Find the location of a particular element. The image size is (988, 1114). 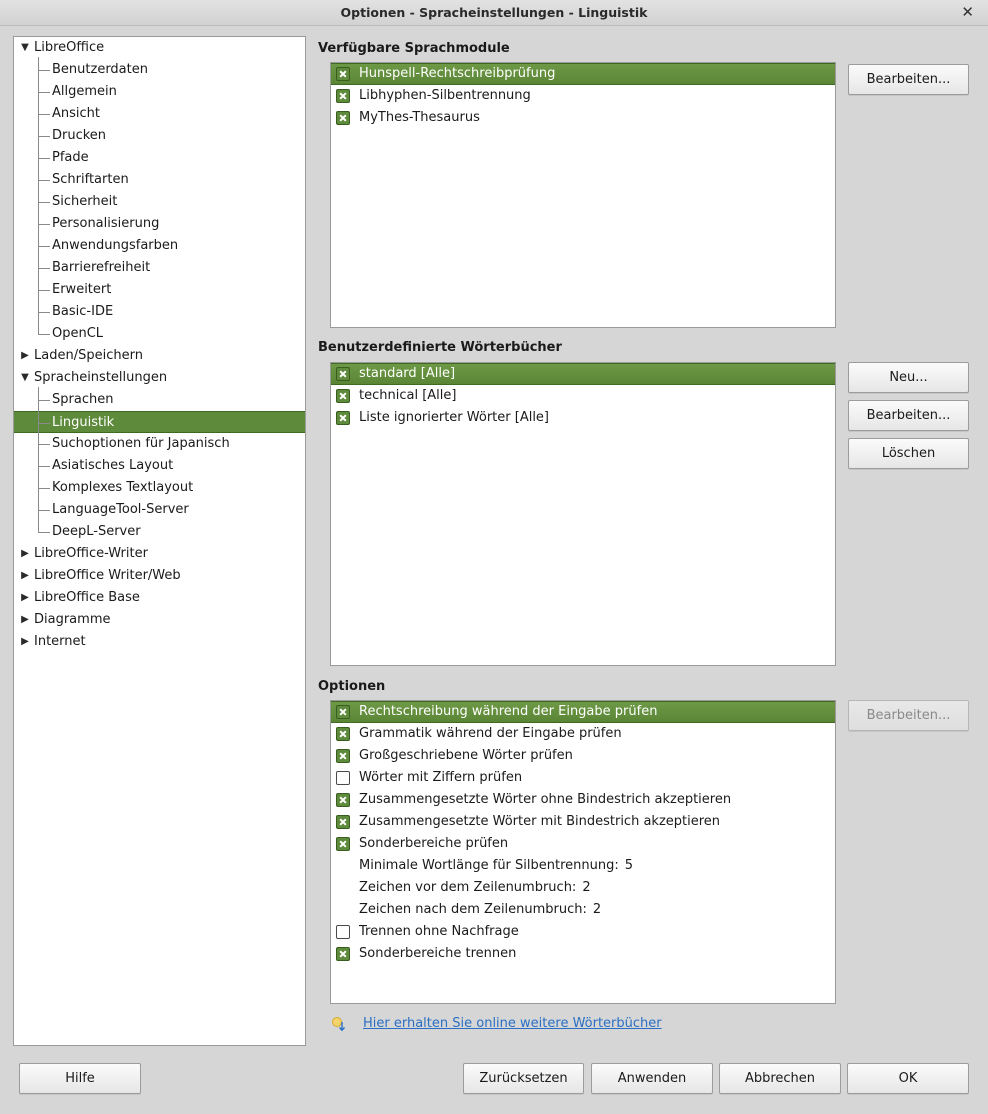

list-item: MyThes-Thesaurus is located at coordinates (583, 118).